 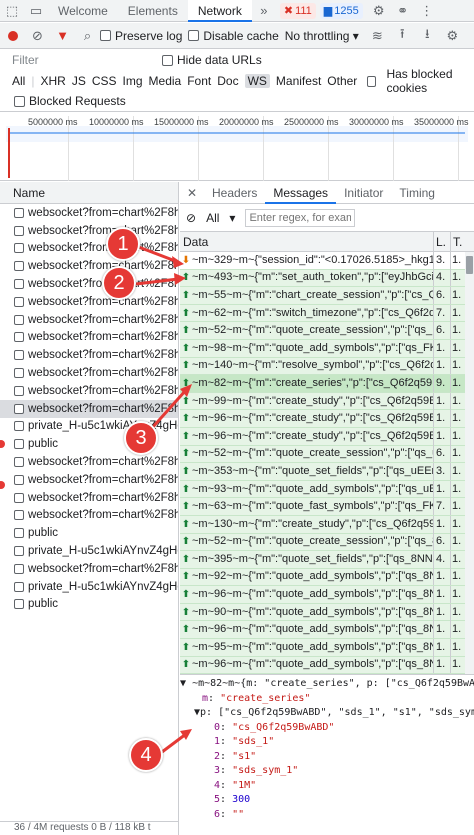 I want to click on time-column-header: T., so click(x=459, y=242).